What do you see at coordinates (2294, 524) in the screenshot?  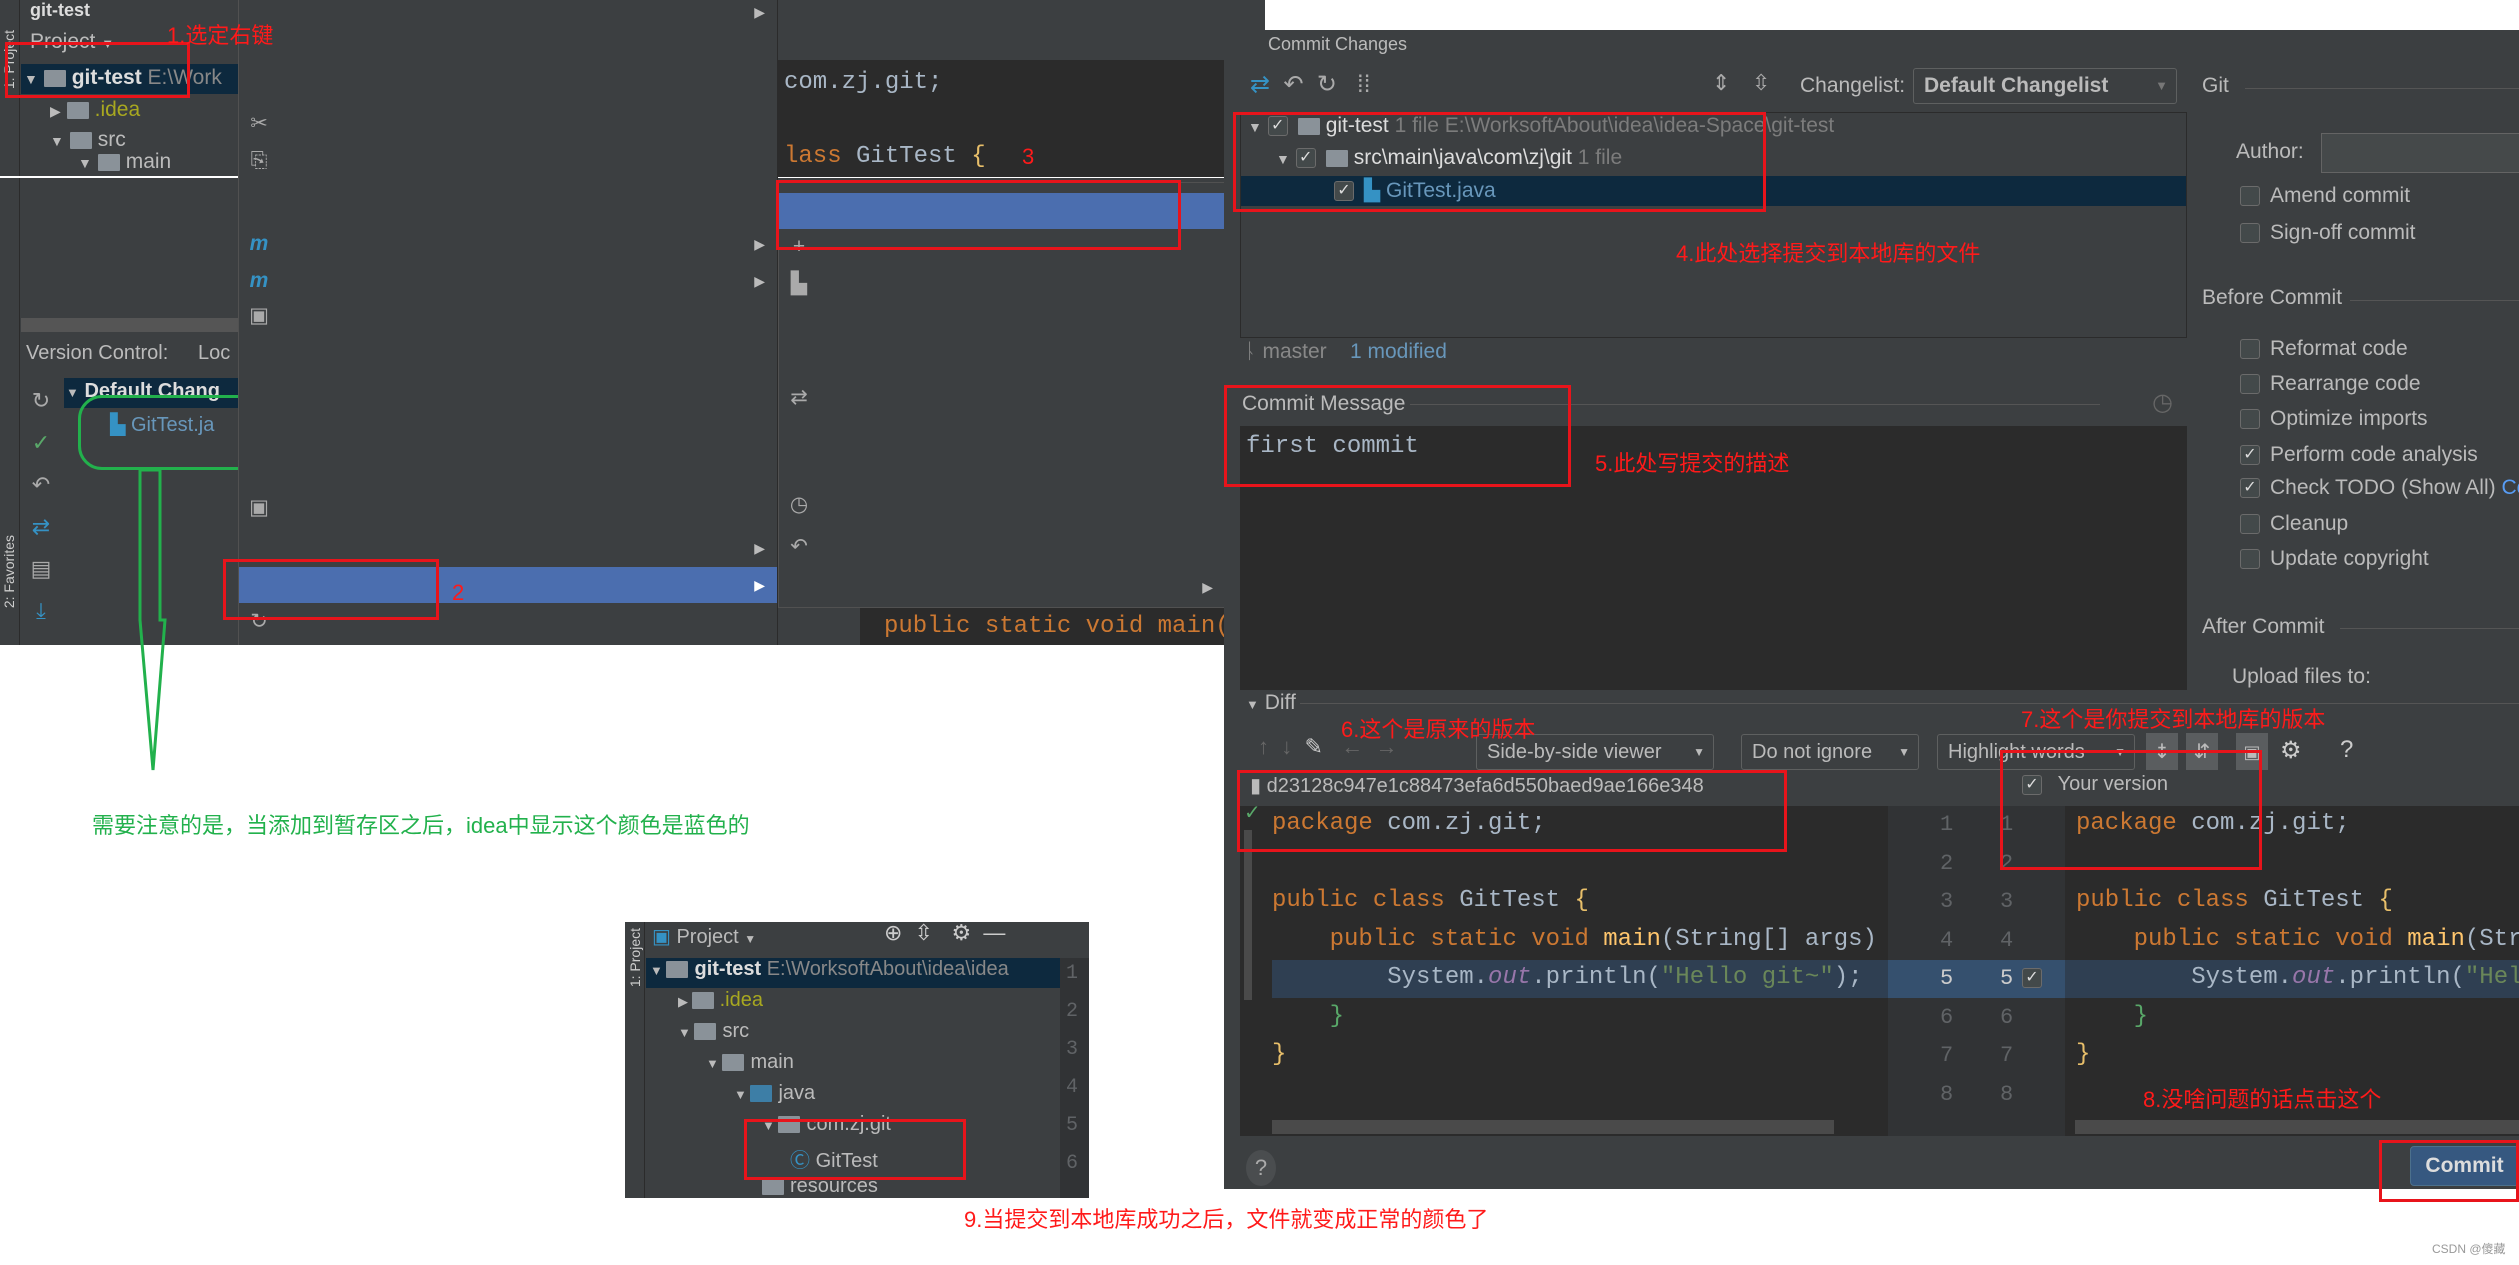 I see `before-commit-option: Cleanup` at bounding box center [2294, 524].